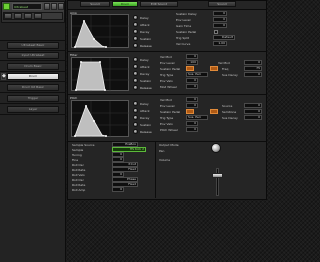 This screenshot has height=262, width=320. Describe the element at coordinates (135, 124) in the screenshot. I see `pitch-sustain-knob` at that location.